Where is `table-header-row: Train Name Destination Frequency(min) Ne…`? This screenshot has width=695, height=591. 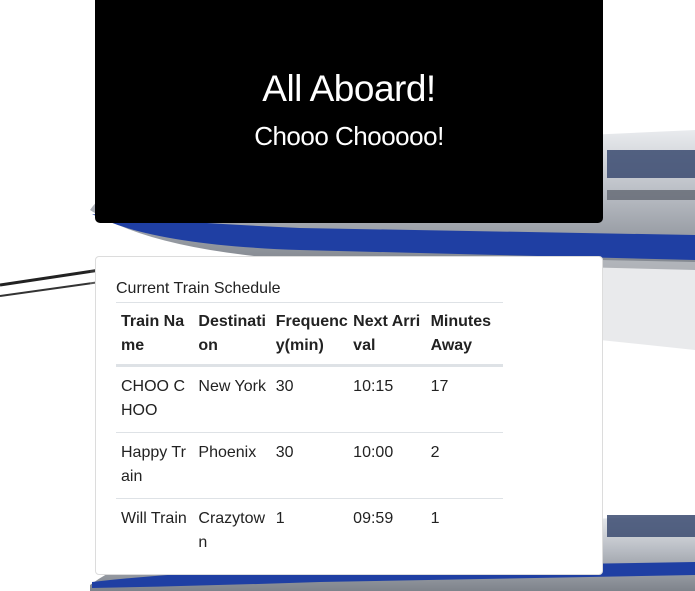 table-header-row: Train Name Destination Frequency(min) Ne… is located at coordinates (309, 334).